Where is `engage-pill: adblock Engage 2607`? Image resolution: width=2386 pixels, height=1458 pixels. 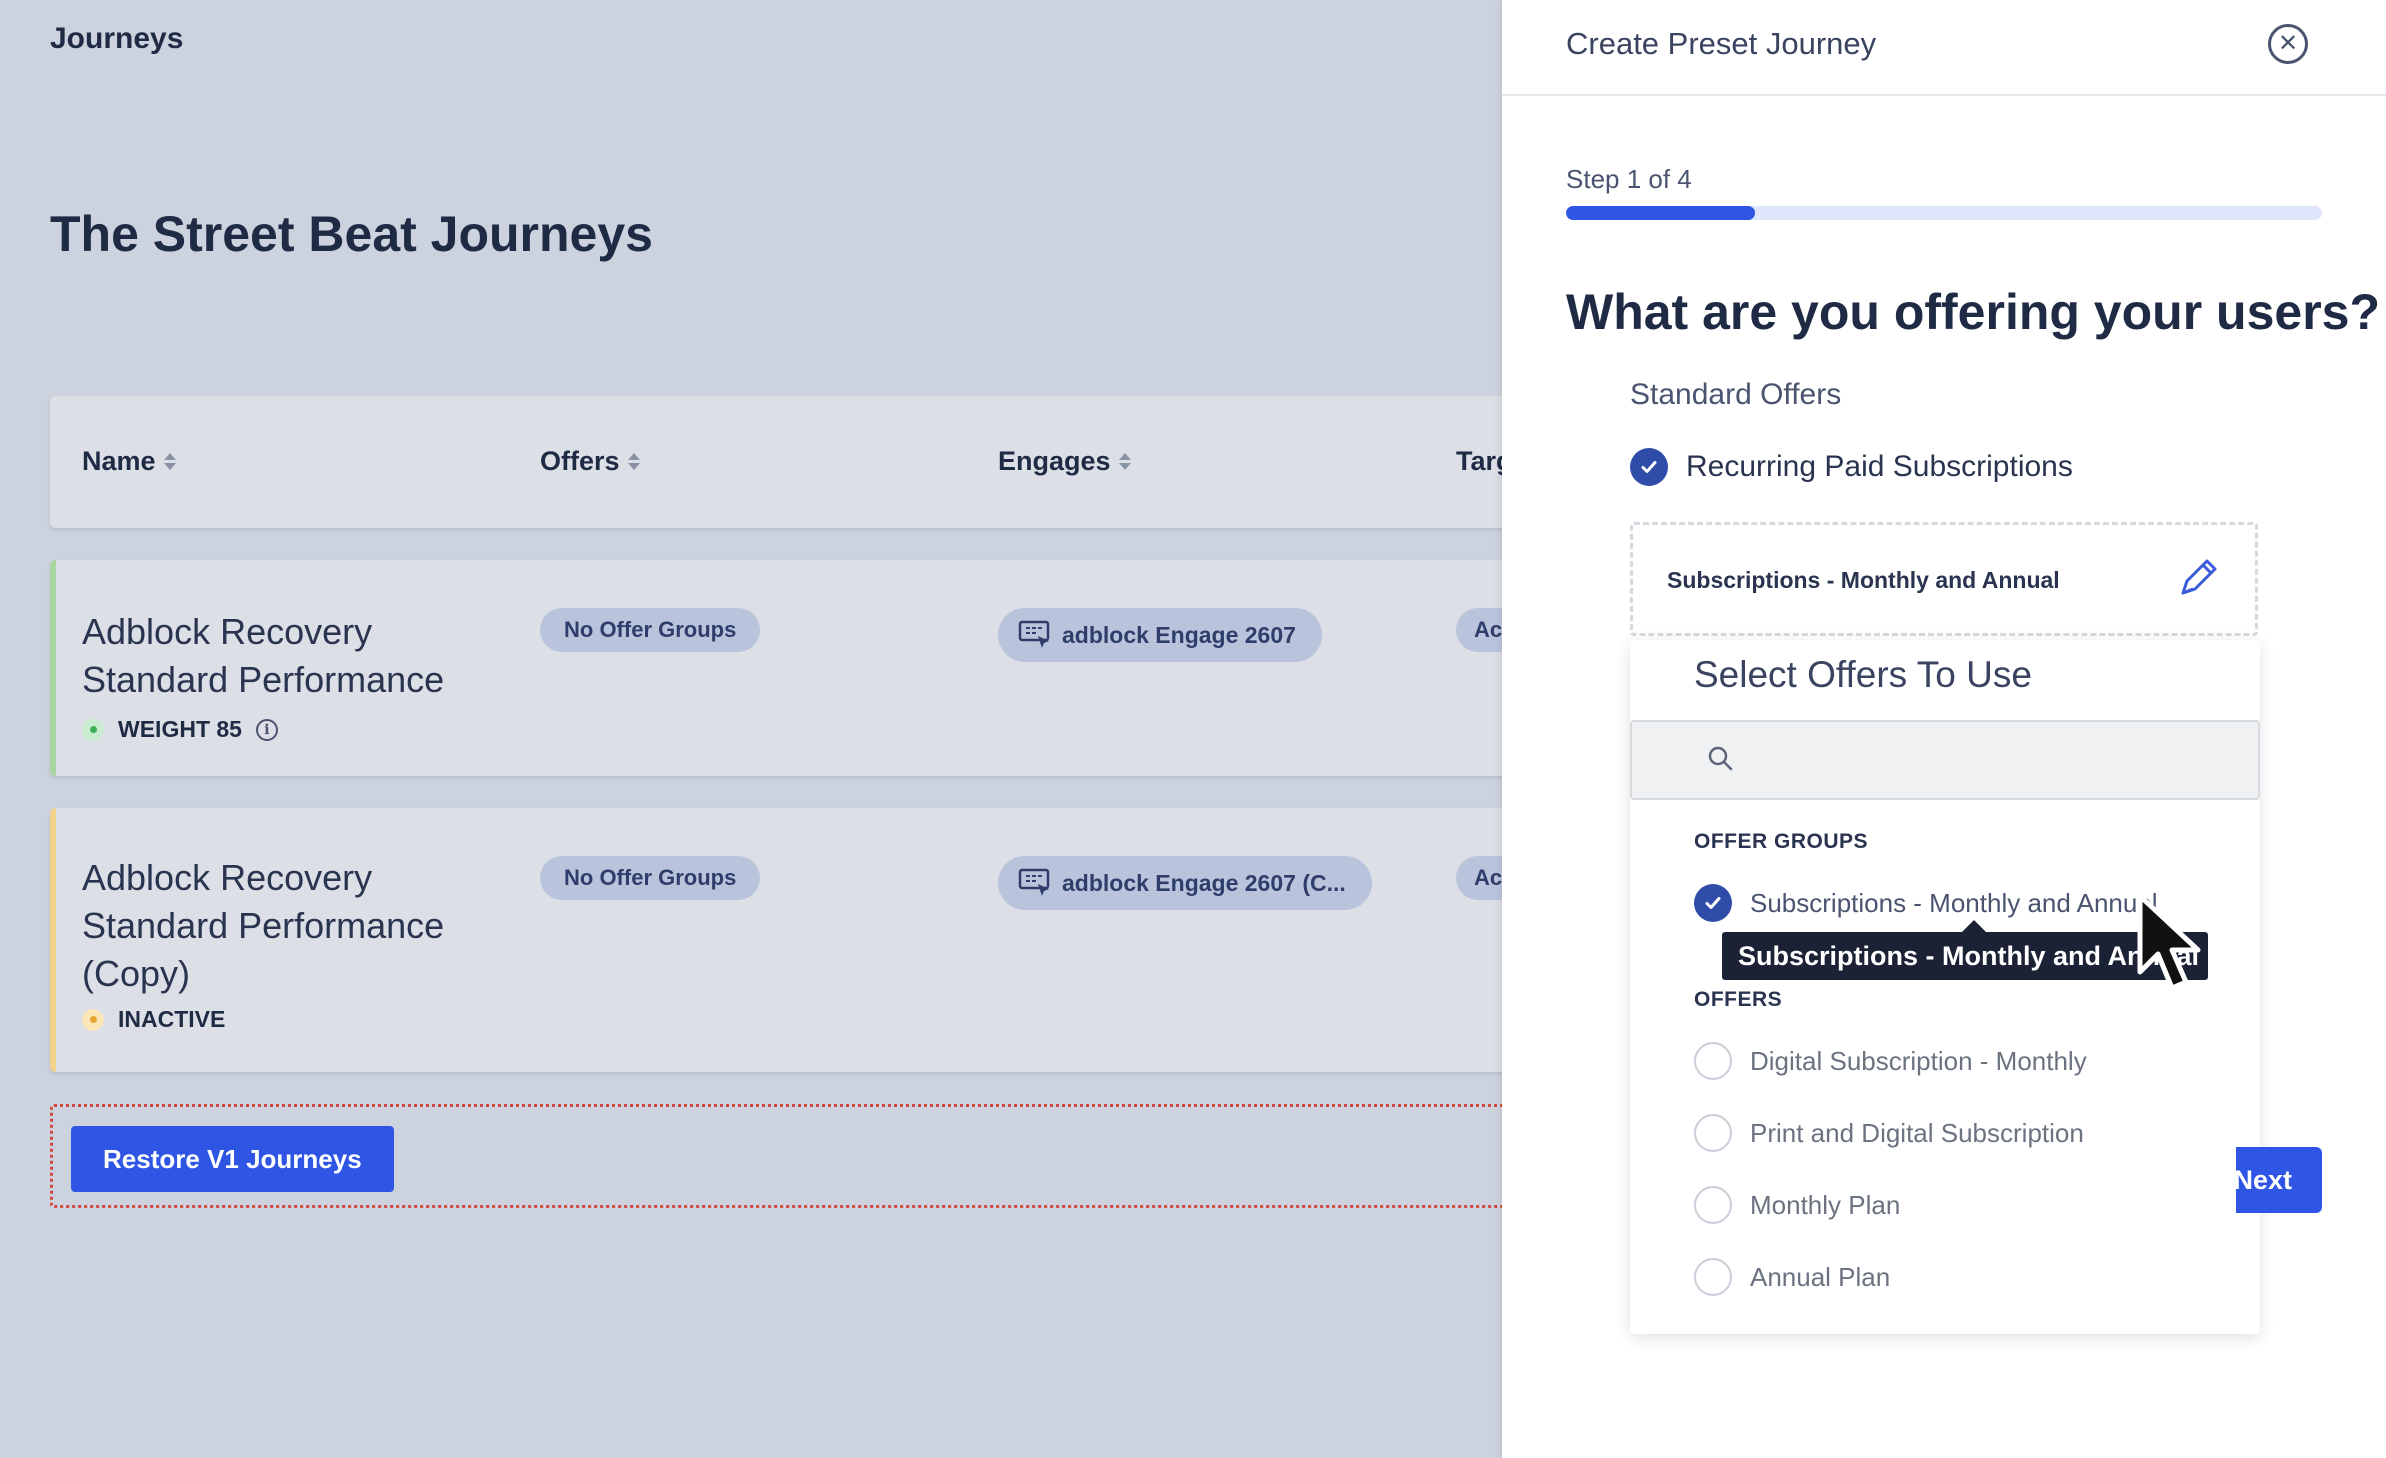 engage-pill: adblock Engage 2607 is located at coordinates (1160, 635).